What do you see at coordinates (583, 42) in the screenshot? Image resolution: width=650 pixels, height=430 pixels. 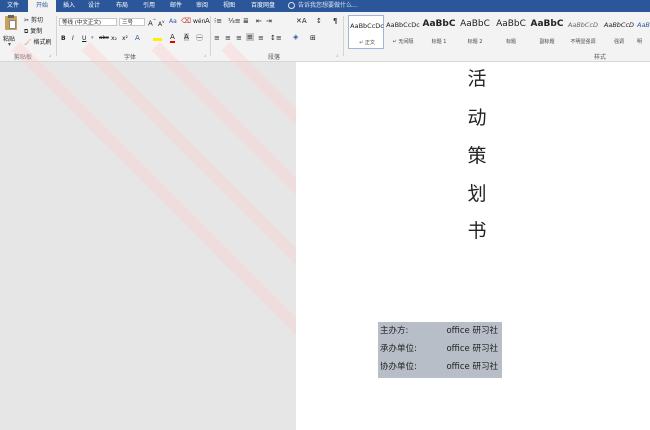 I see `style-name: 不明显强调` at bounding box center [583, 42].